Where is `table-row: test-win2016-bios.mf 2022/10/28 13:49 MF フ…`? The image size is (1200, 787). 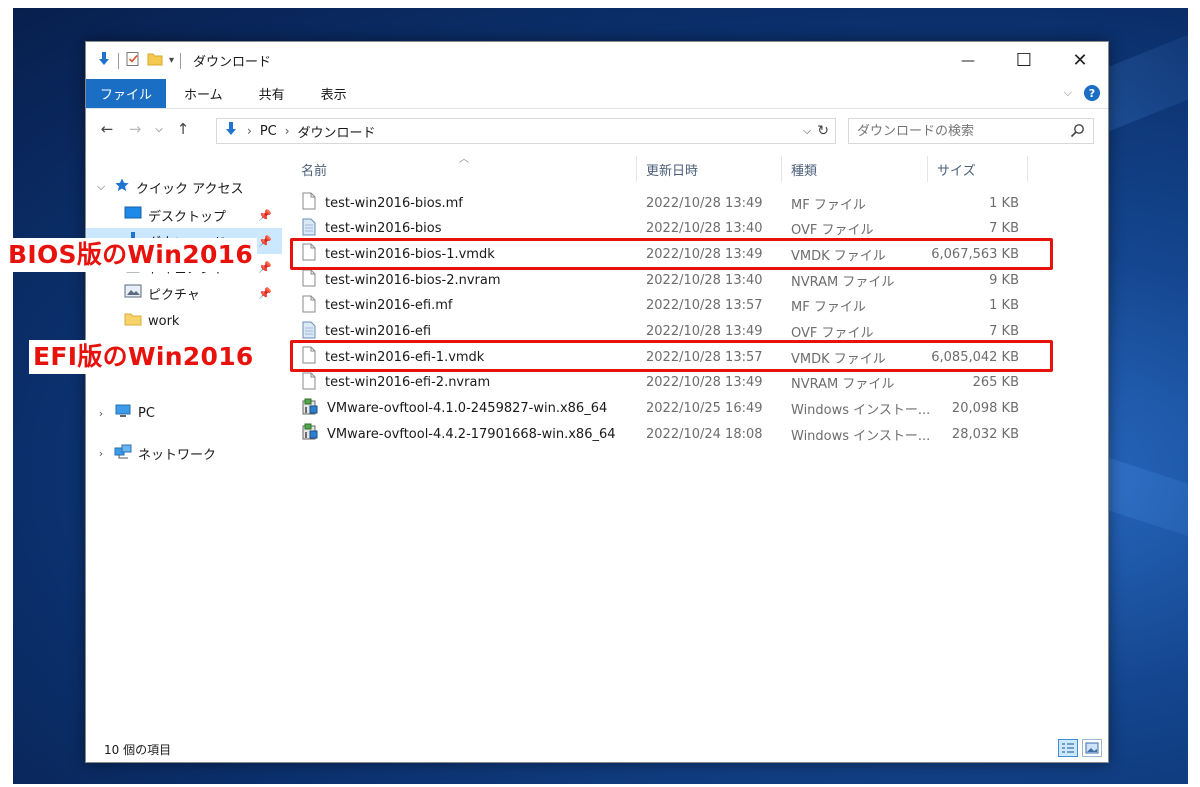
table-row: test-win2016-bios.mf 2022/10/28 13:49 MF フ… is located at coordinates (661, 203).